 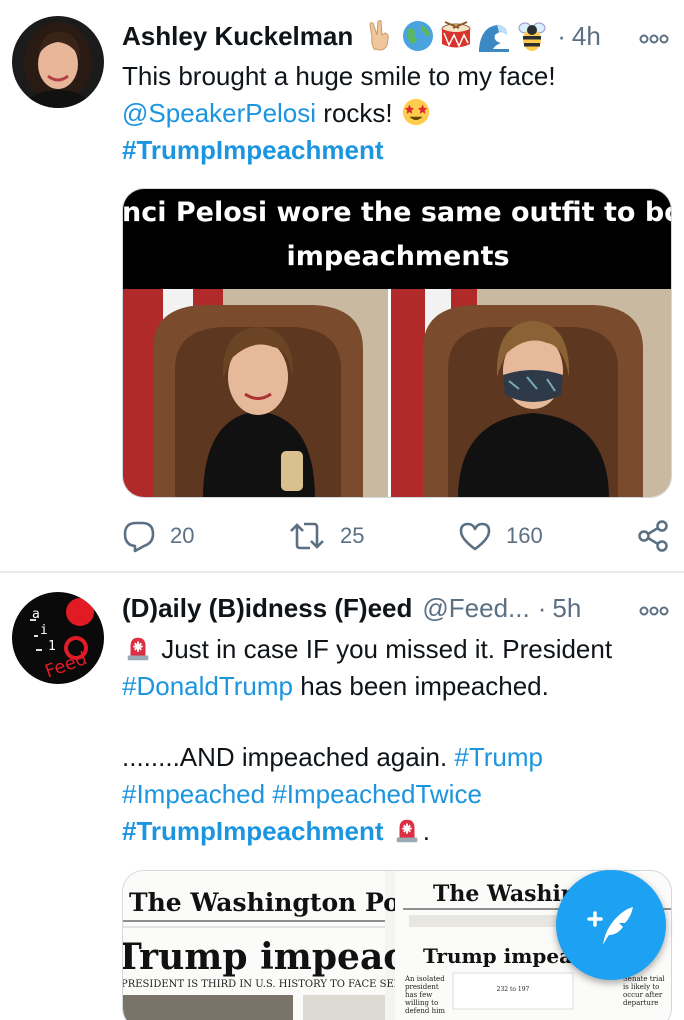 I want to click on compose-tweet-button, so click(x=611, y=925).